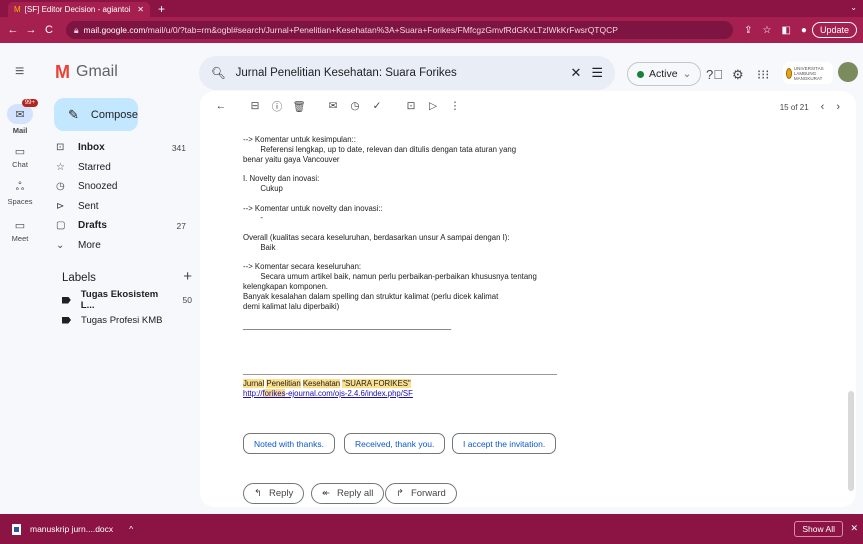 The width and height of the screenshot is (863, 544). I want to click on add-task-icon: ✓, so click(377, 106).